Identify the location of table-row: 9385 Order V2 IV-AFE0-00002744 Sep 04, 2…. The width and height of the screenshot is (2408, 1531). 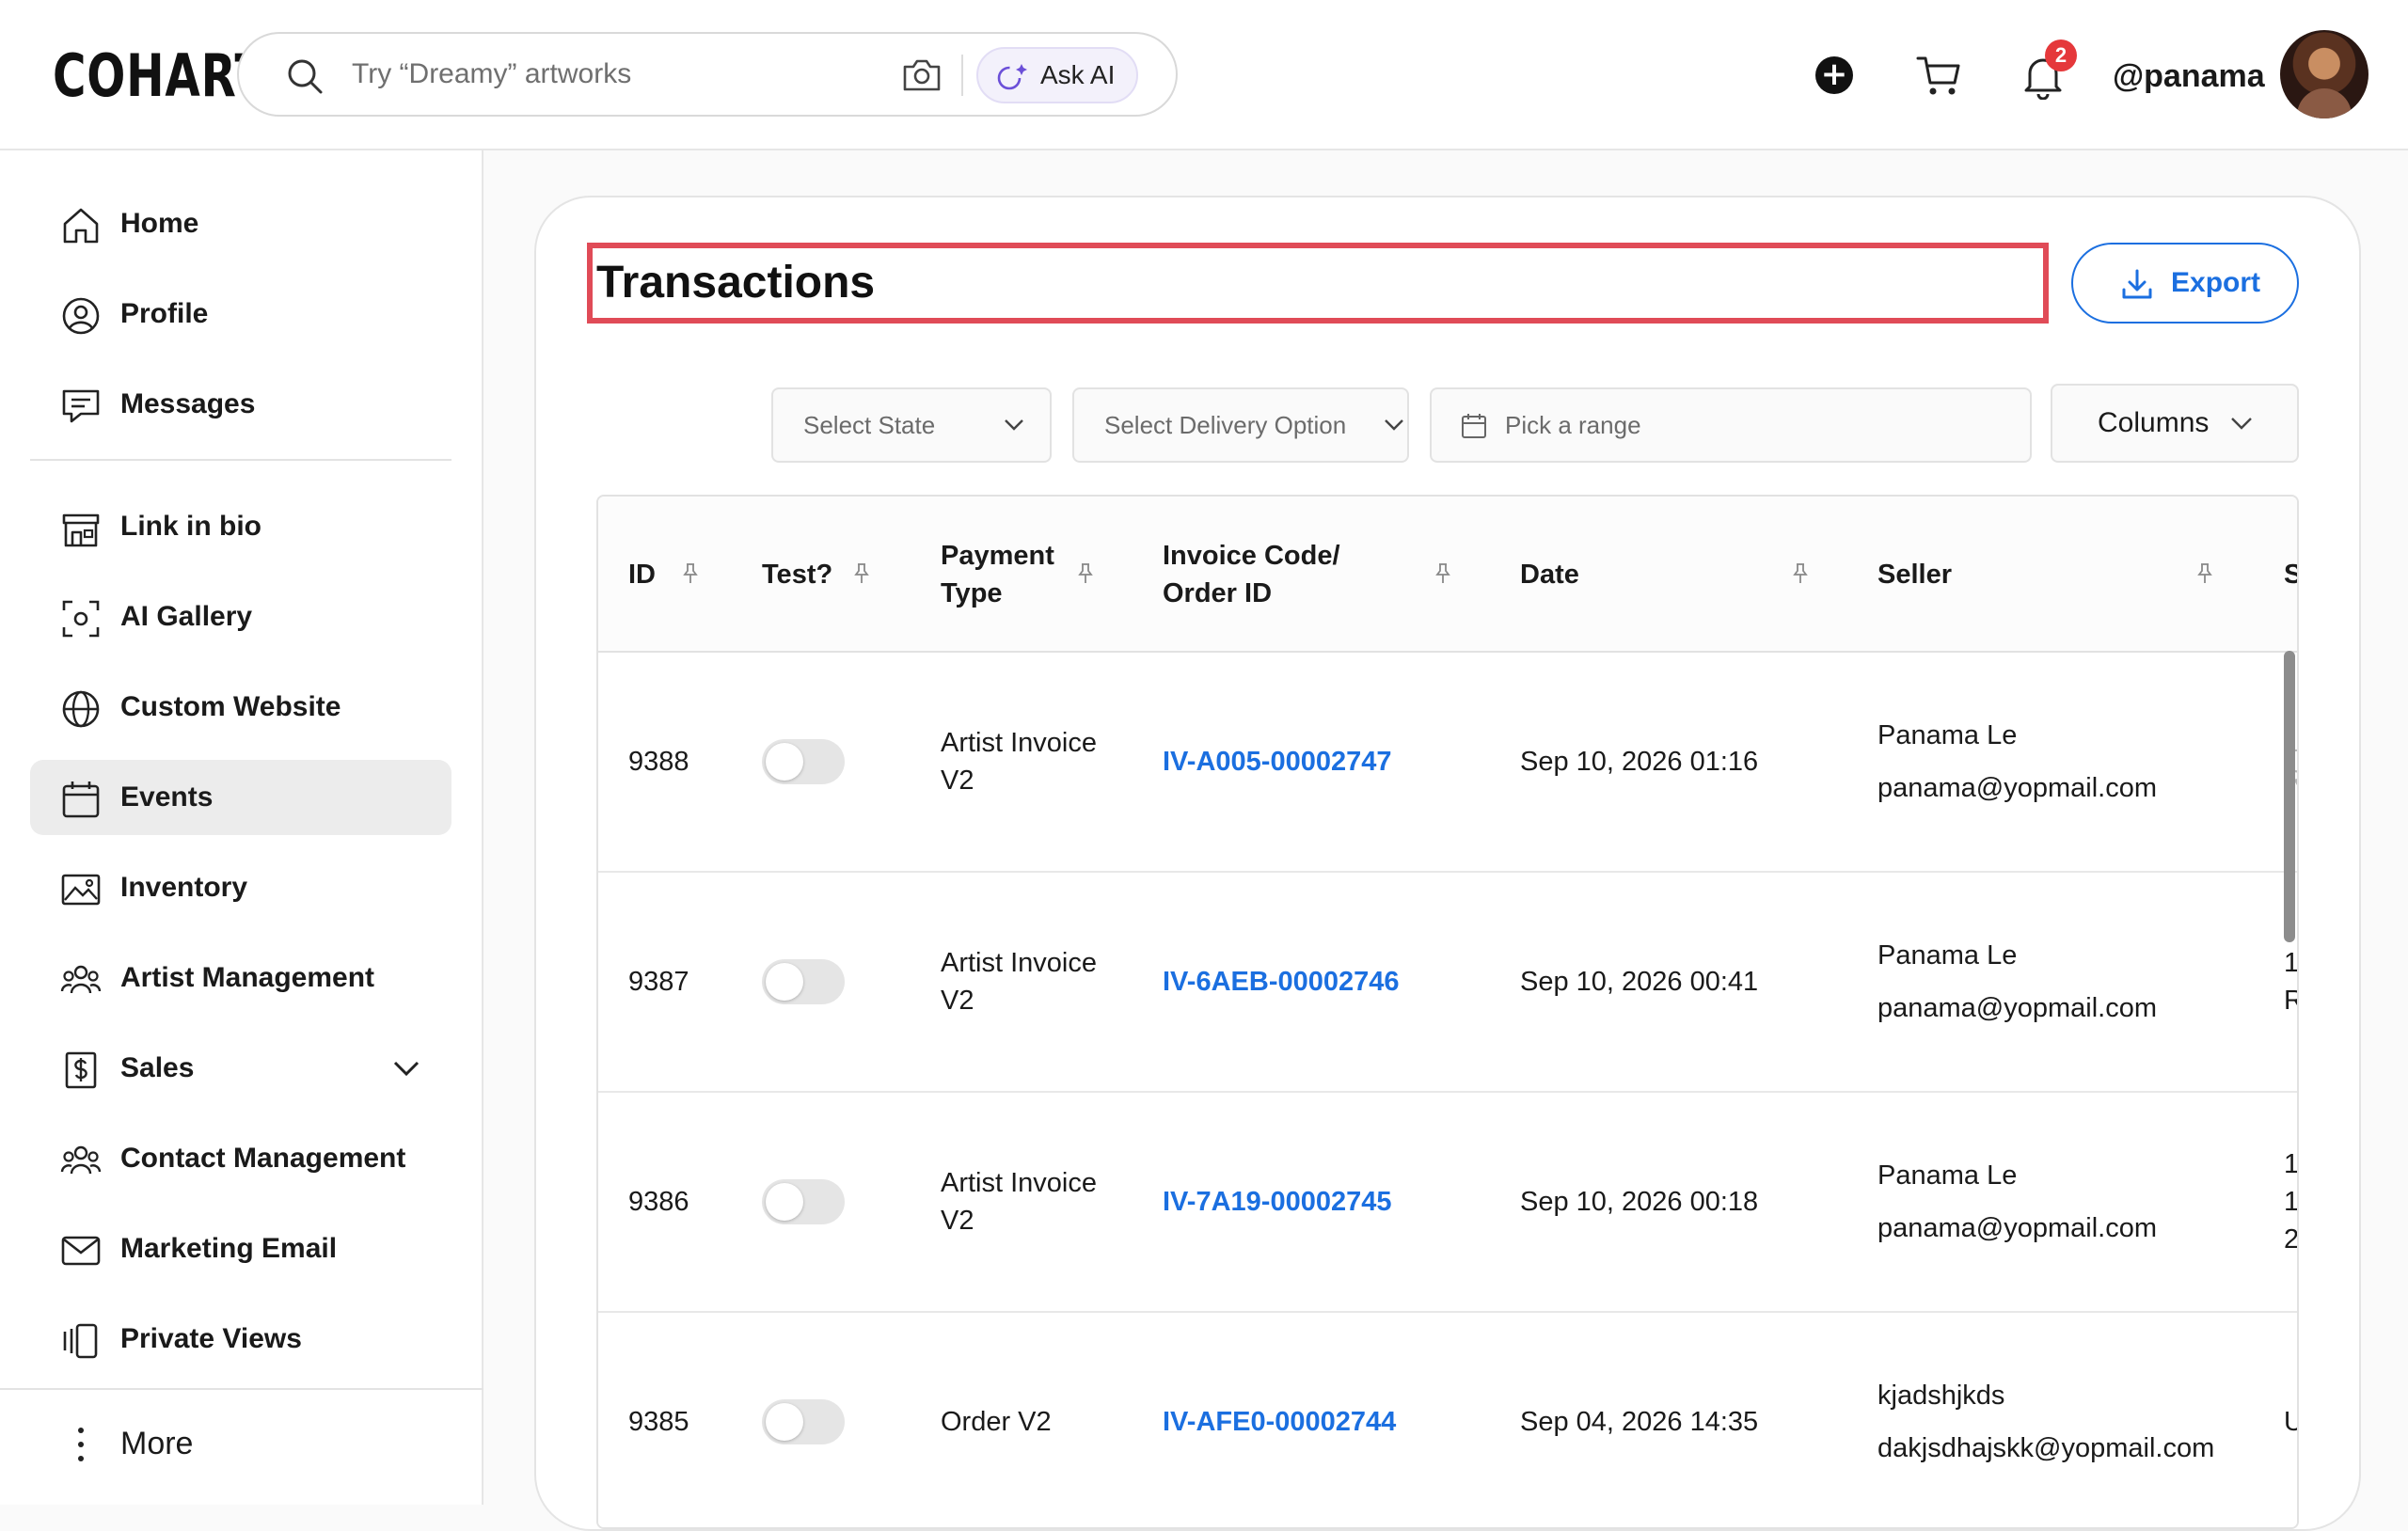
(1447, 1420).